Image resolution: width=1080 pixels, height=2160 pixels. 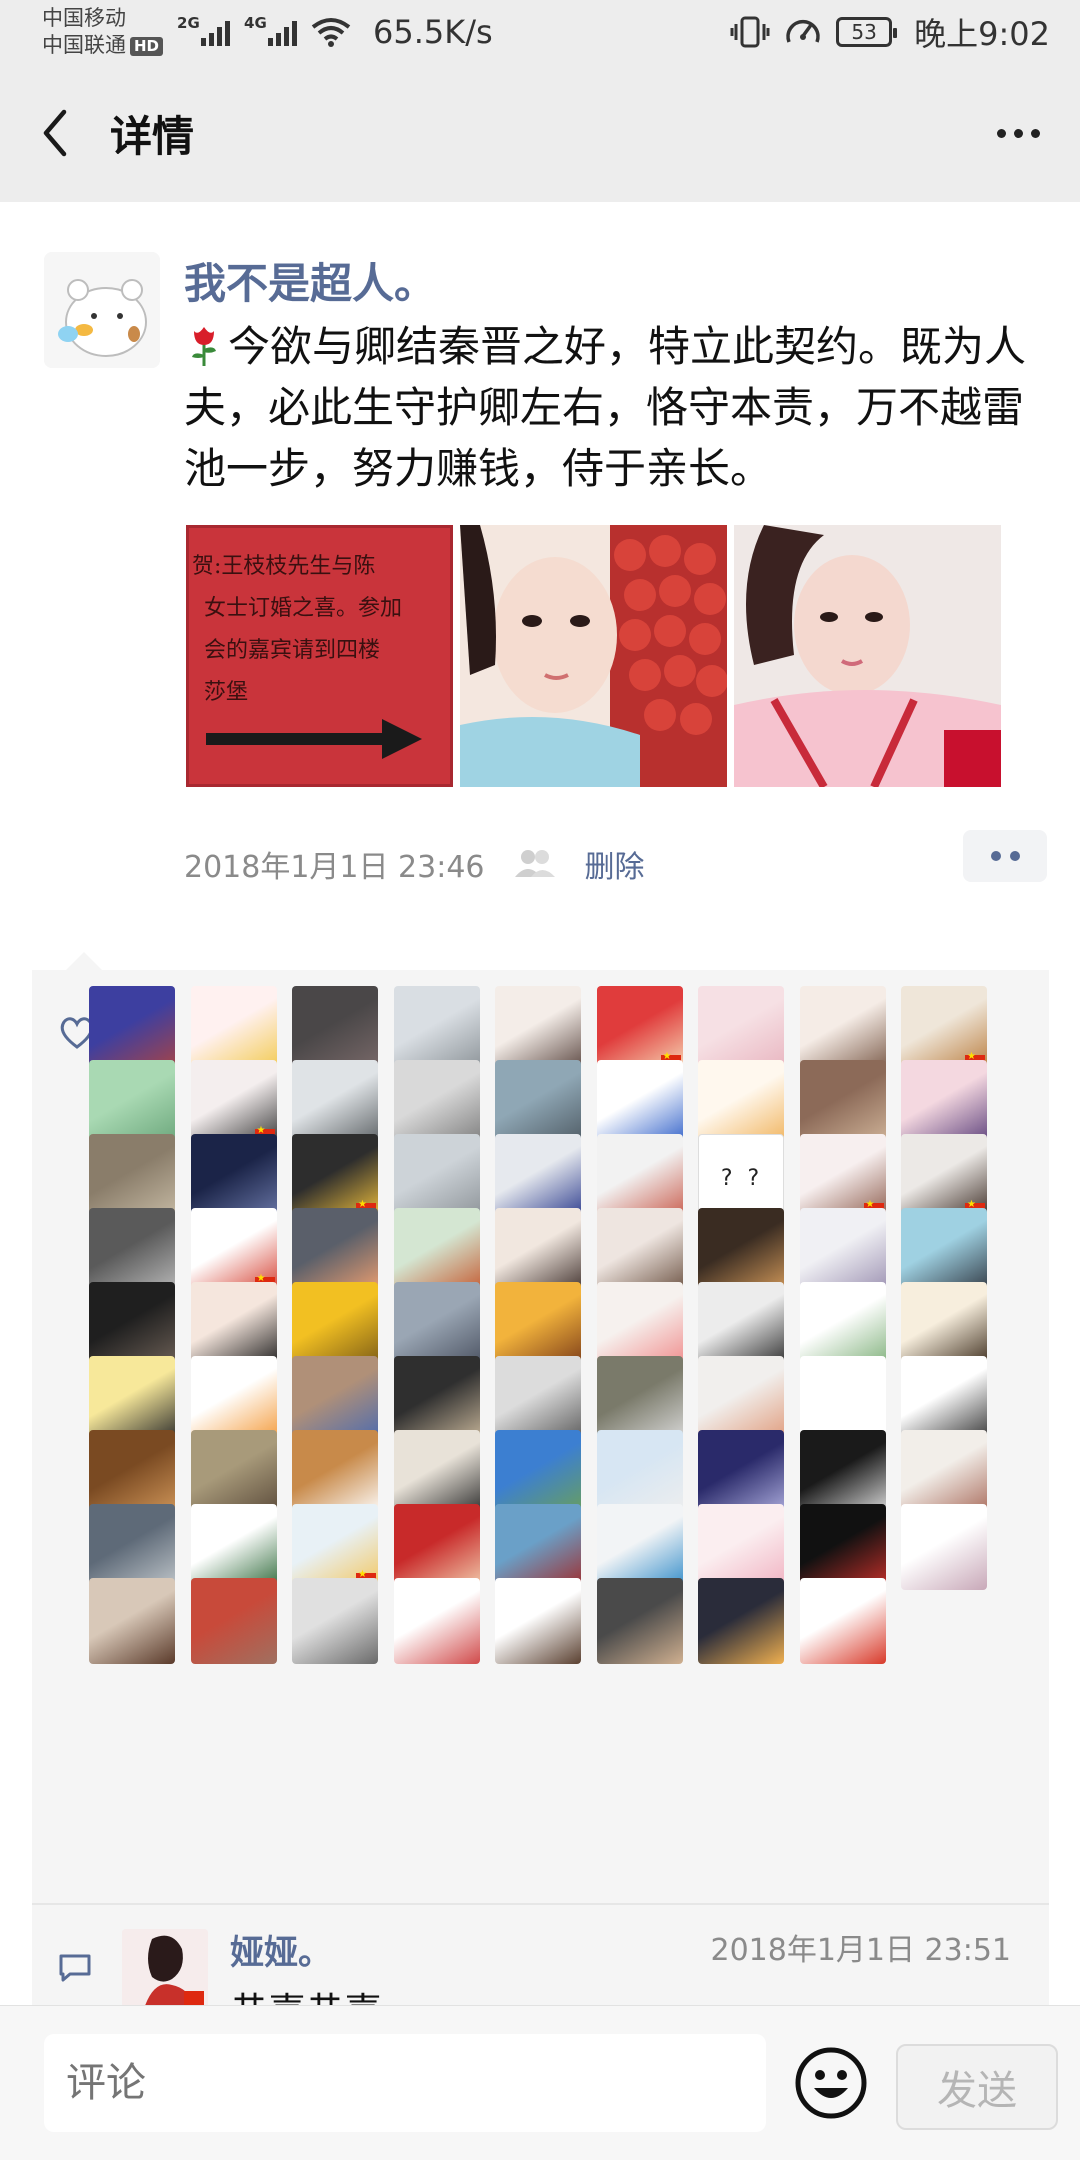 I want to click on sign-photo-image: 贺:王枝枝先生与陈 女士订婚之喜。参加 会的嘉宾请到四楼 莎堡, so click(x=319, y=656).